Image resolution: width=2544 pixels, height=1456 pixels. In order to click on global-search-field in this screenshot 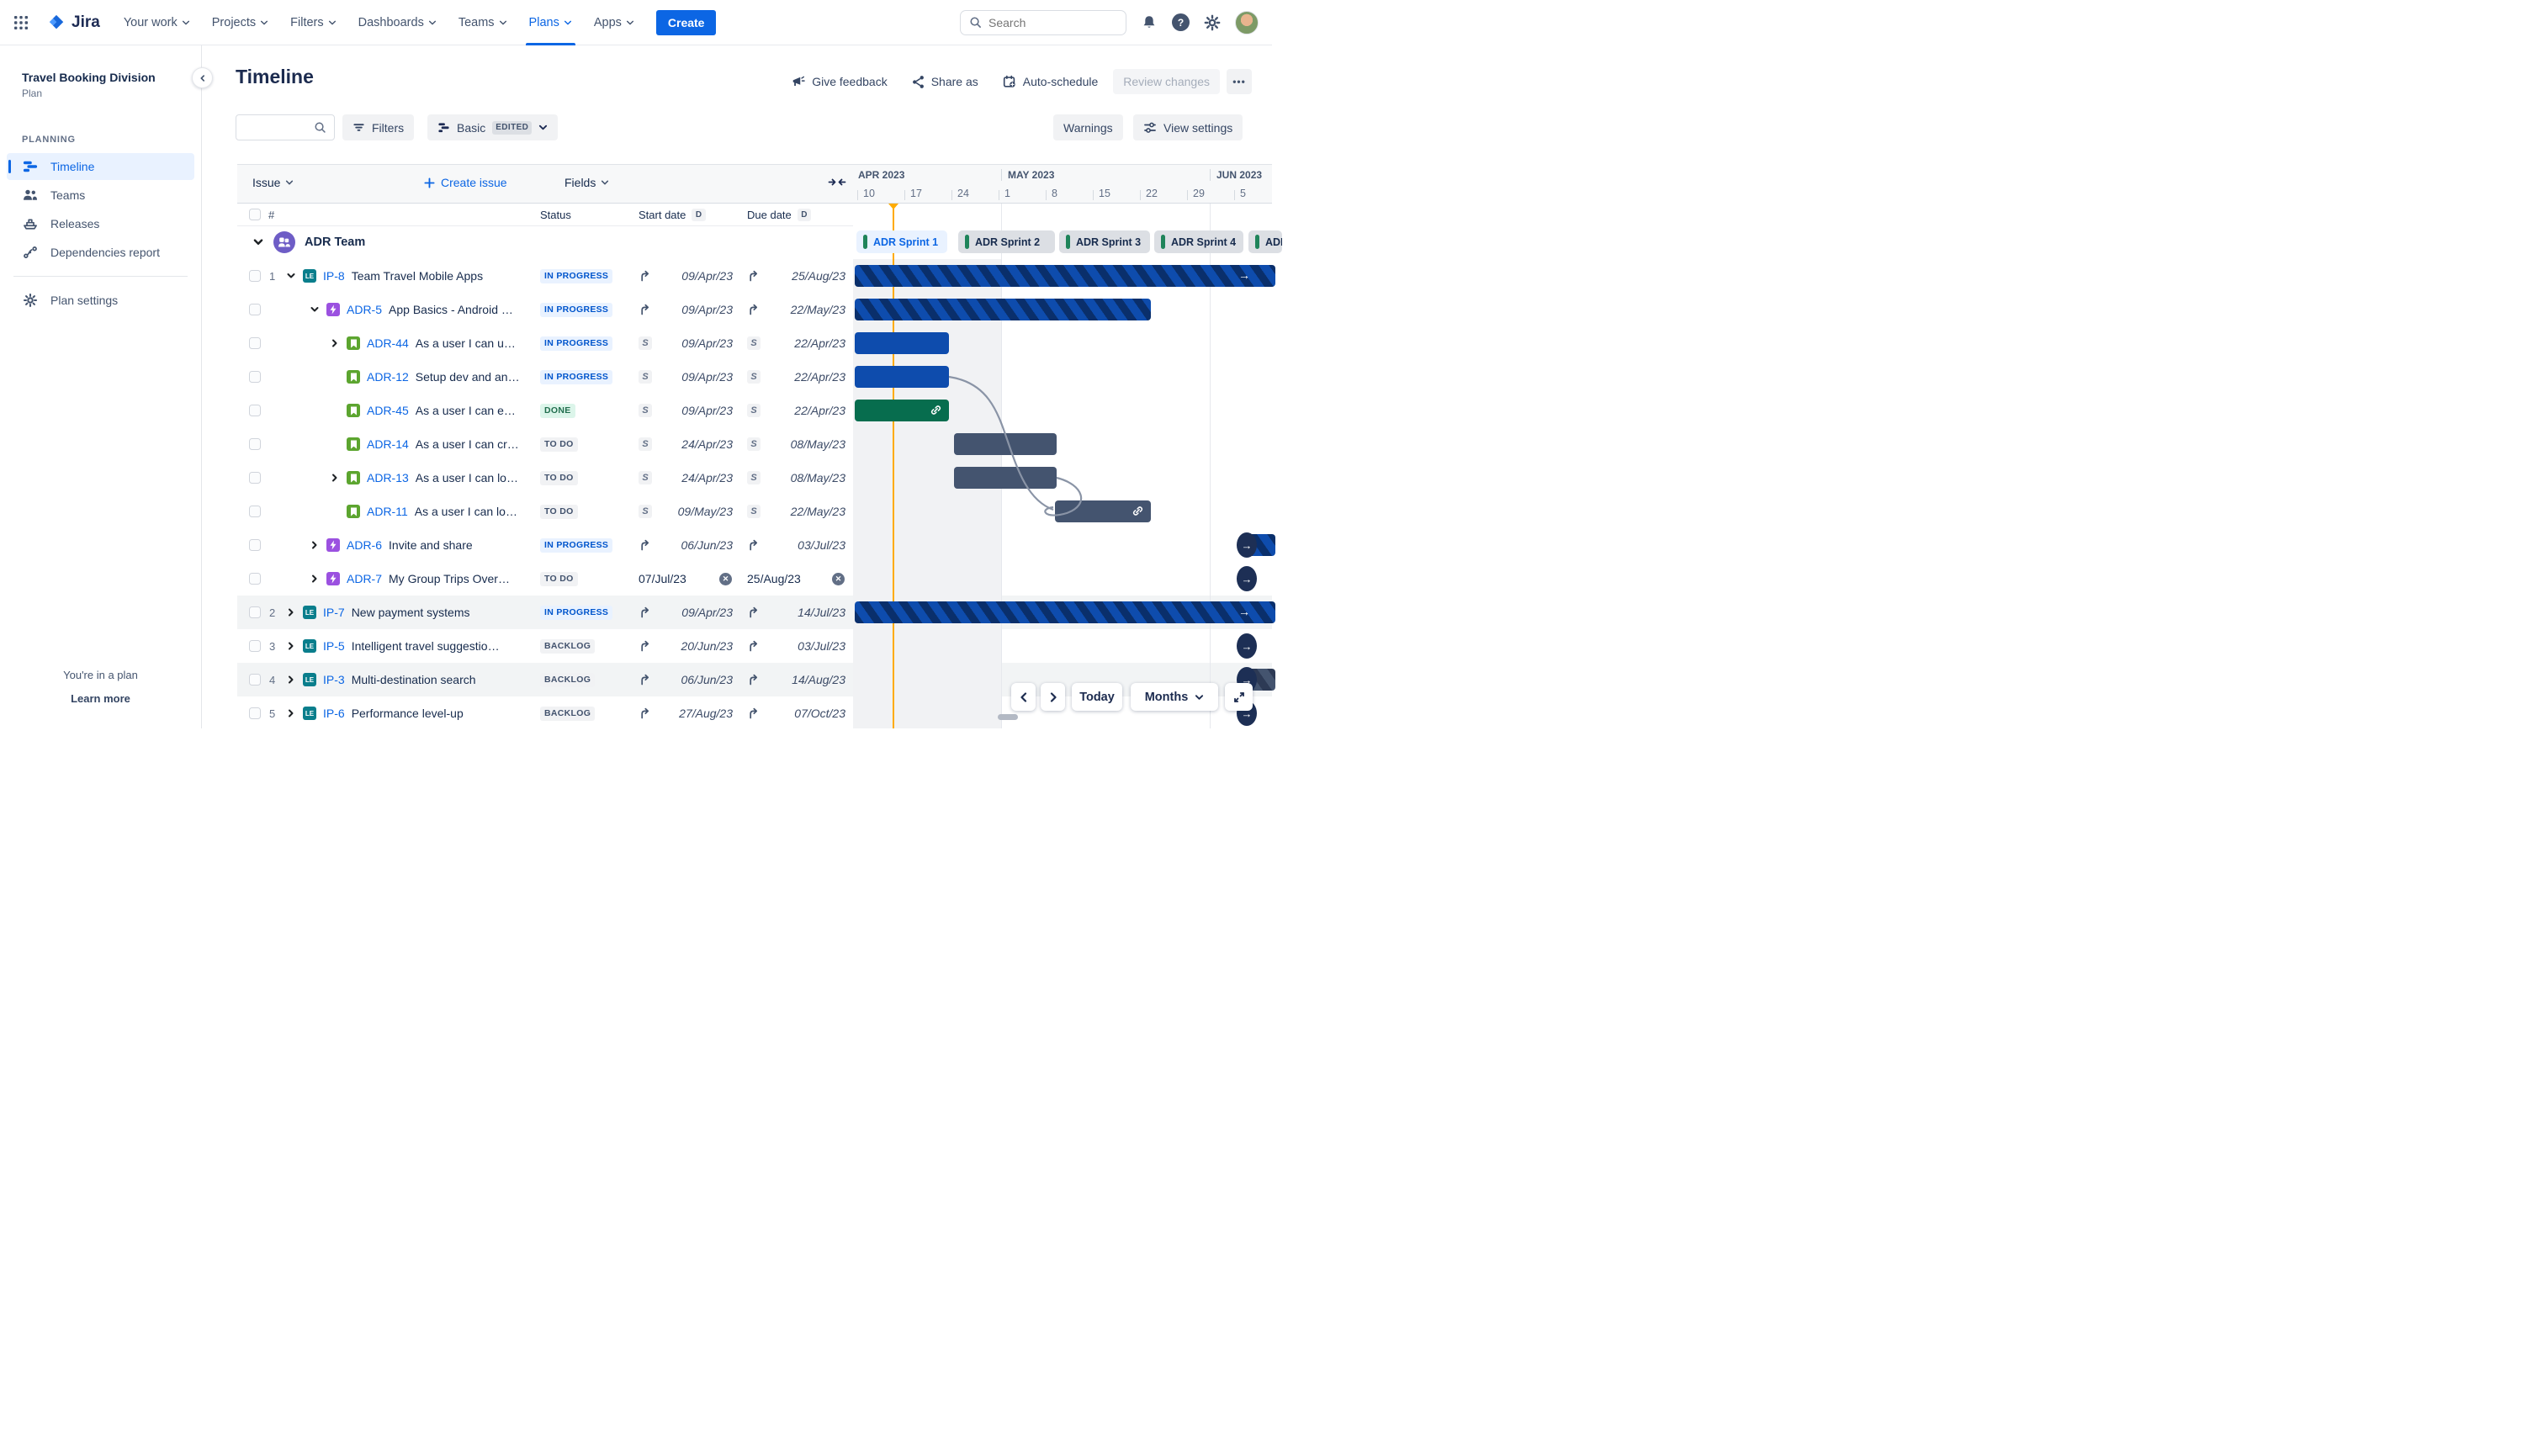, I will do `click(1047, 22)`.